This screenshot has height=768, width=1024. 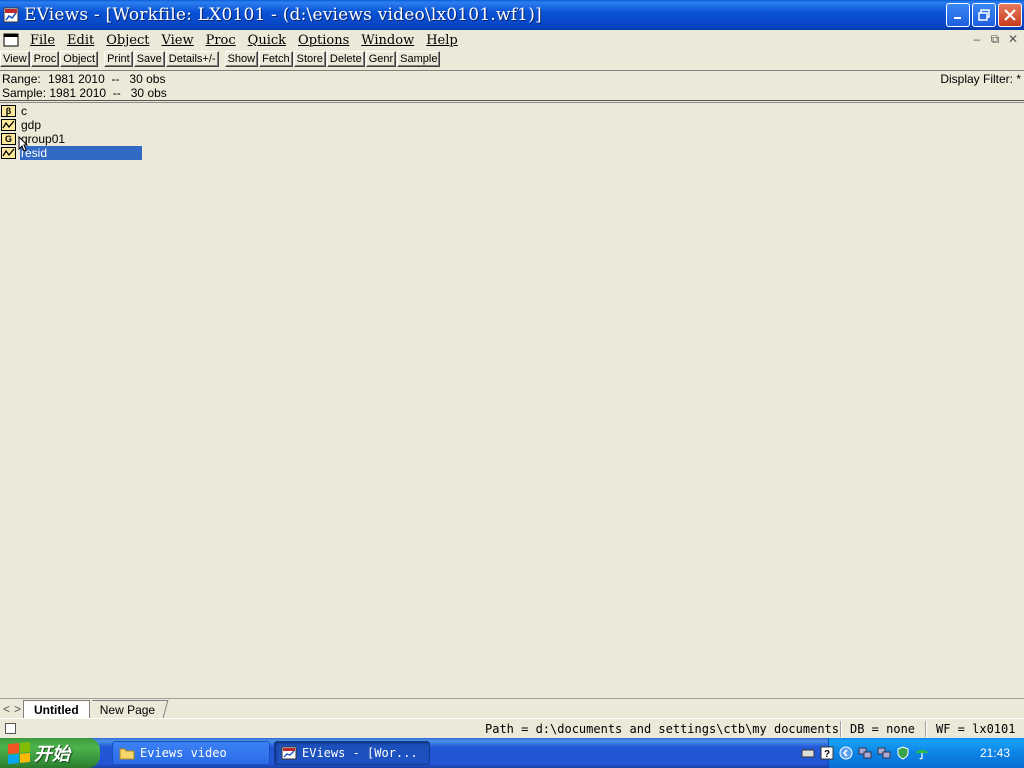 What do you see at coordinates (127, 754) in the screenshot?
I see `folder-icon` at bounding box center [127, 754].